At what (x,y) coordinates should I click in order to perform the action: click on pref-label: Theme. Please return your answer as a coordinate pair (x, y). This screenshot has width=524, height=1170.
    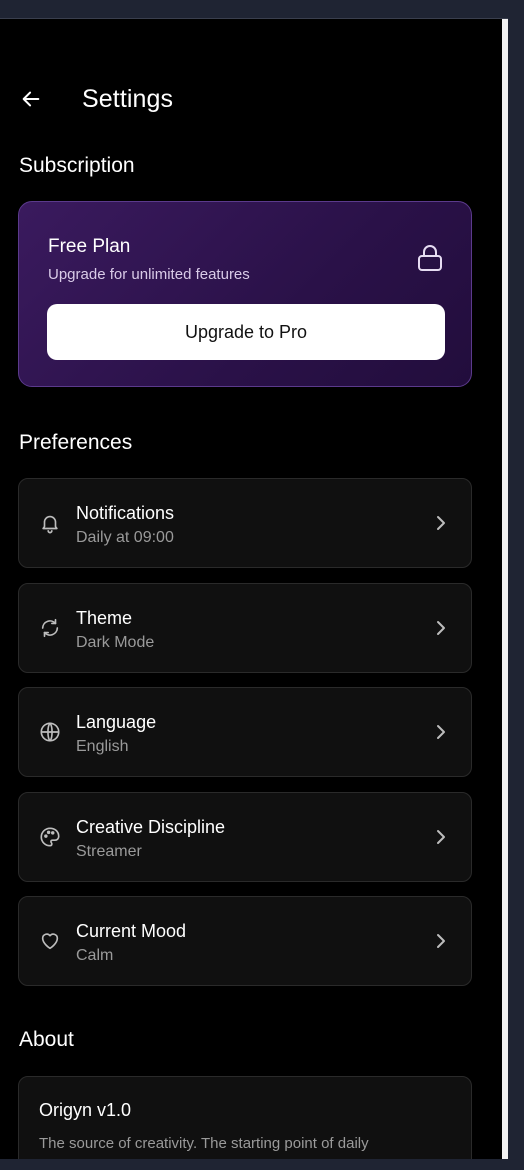
    Looking at the image, I should click on (104, 618).